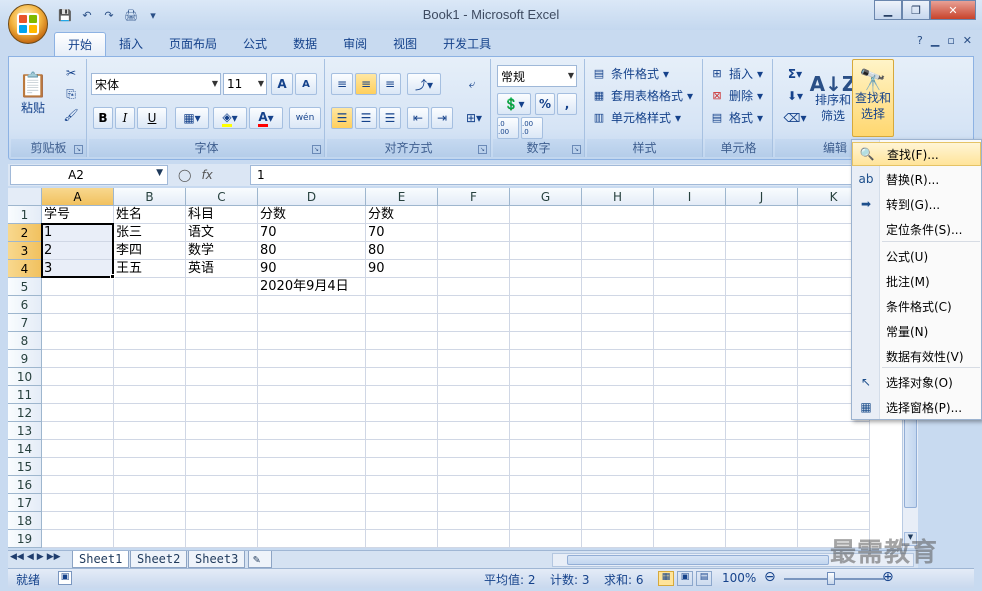 This screenshot has width=982, height=591. Describe the element at coordinates (834, 485) in the screenshot. I see `cell-k16` at that location.